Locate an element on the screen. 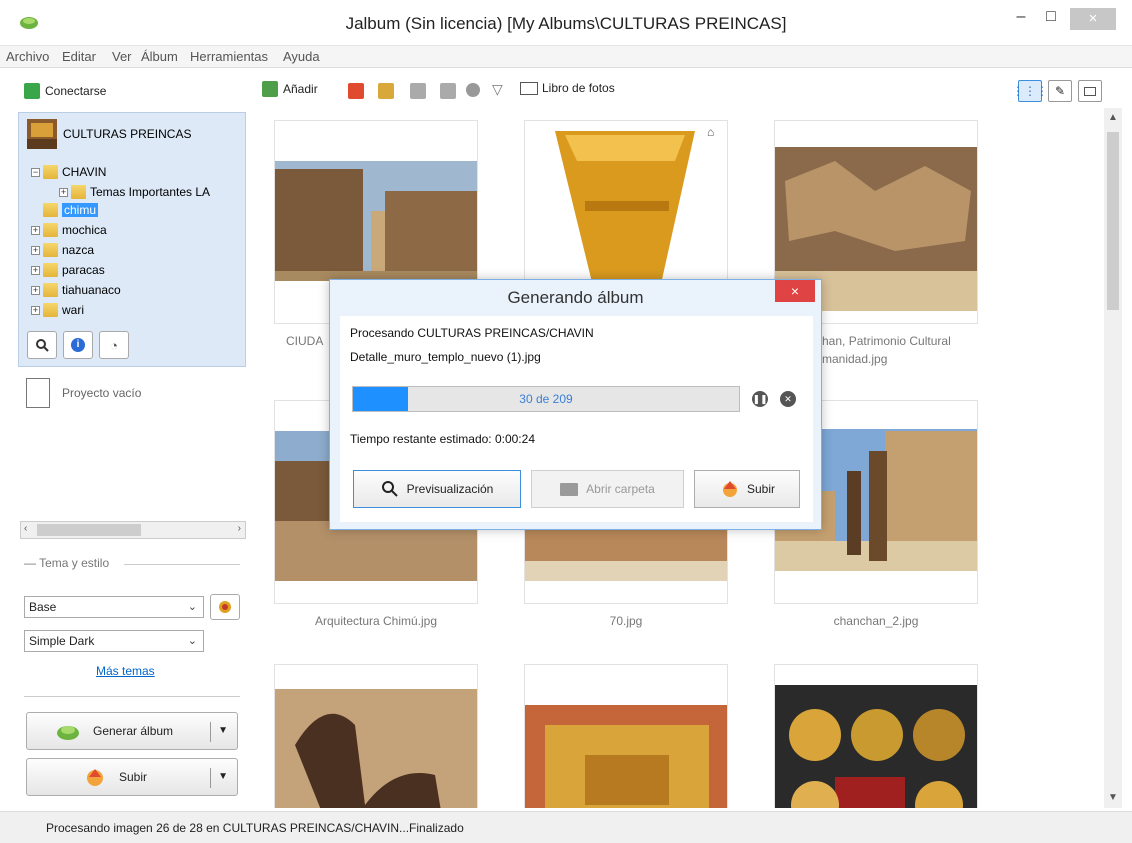 The height and width of the screenshot is (843, 1132). vertical-scrollbar: ▲ ▼ is located at coordinates (1113, 458).